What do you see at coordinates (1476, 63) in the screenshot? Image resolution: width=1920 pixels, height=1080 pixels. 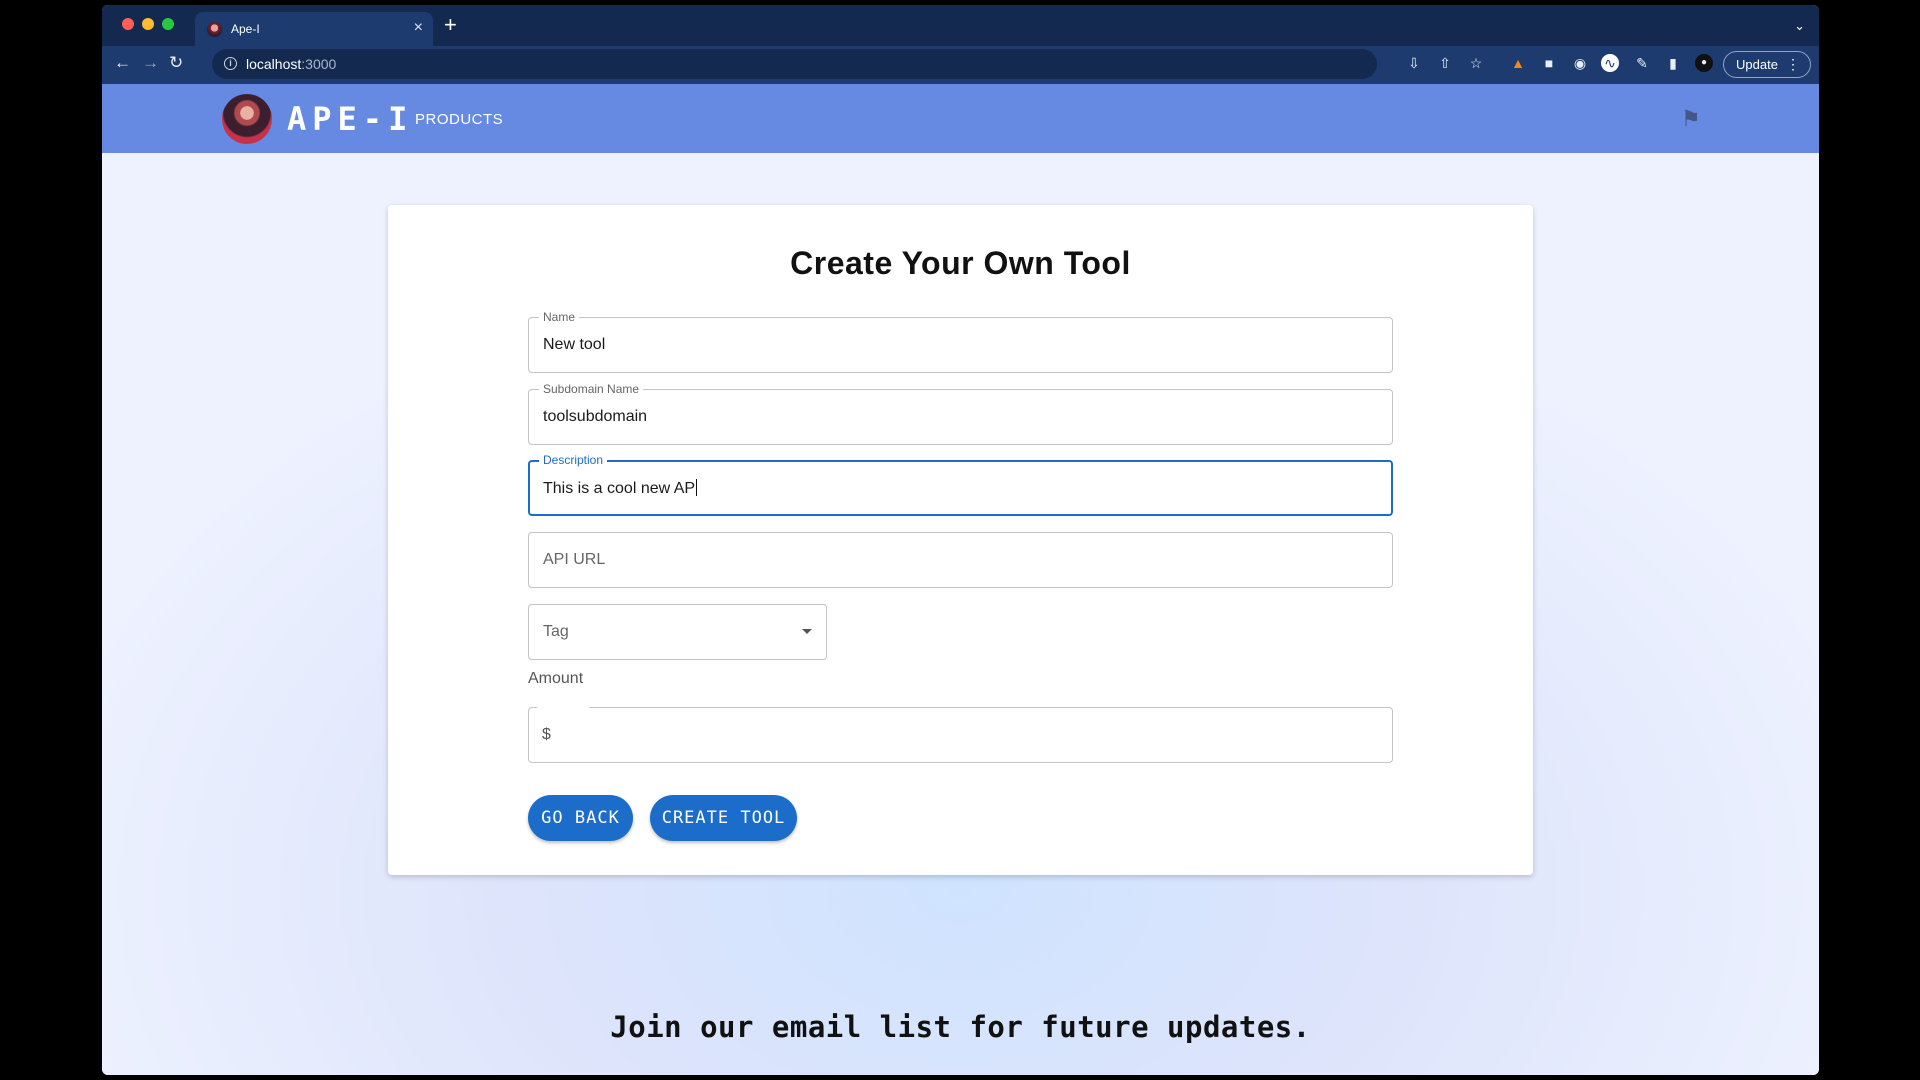 I see `bookmark-star-icon: ☆` at bounding box center [1476, 63].